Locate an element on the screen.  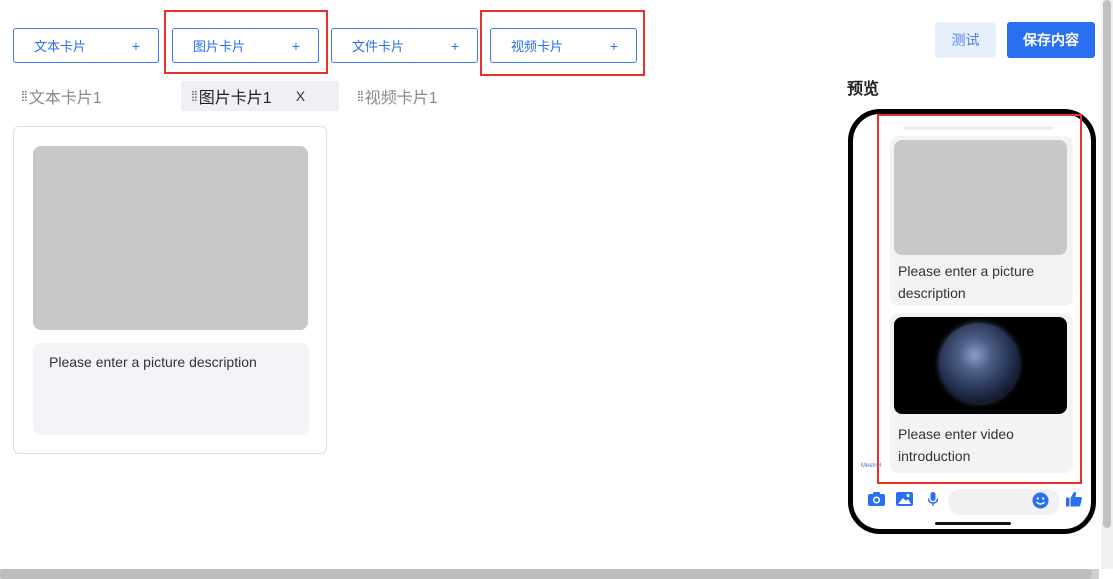
highlight-box-image-card is located at coordinates (246, 42).